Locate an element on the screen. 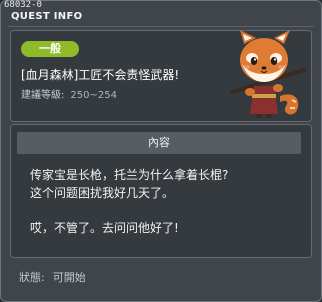  content-line: 传家宝是长枪，托兰为什么拿着长棍? is located at coordinates (129, 175).